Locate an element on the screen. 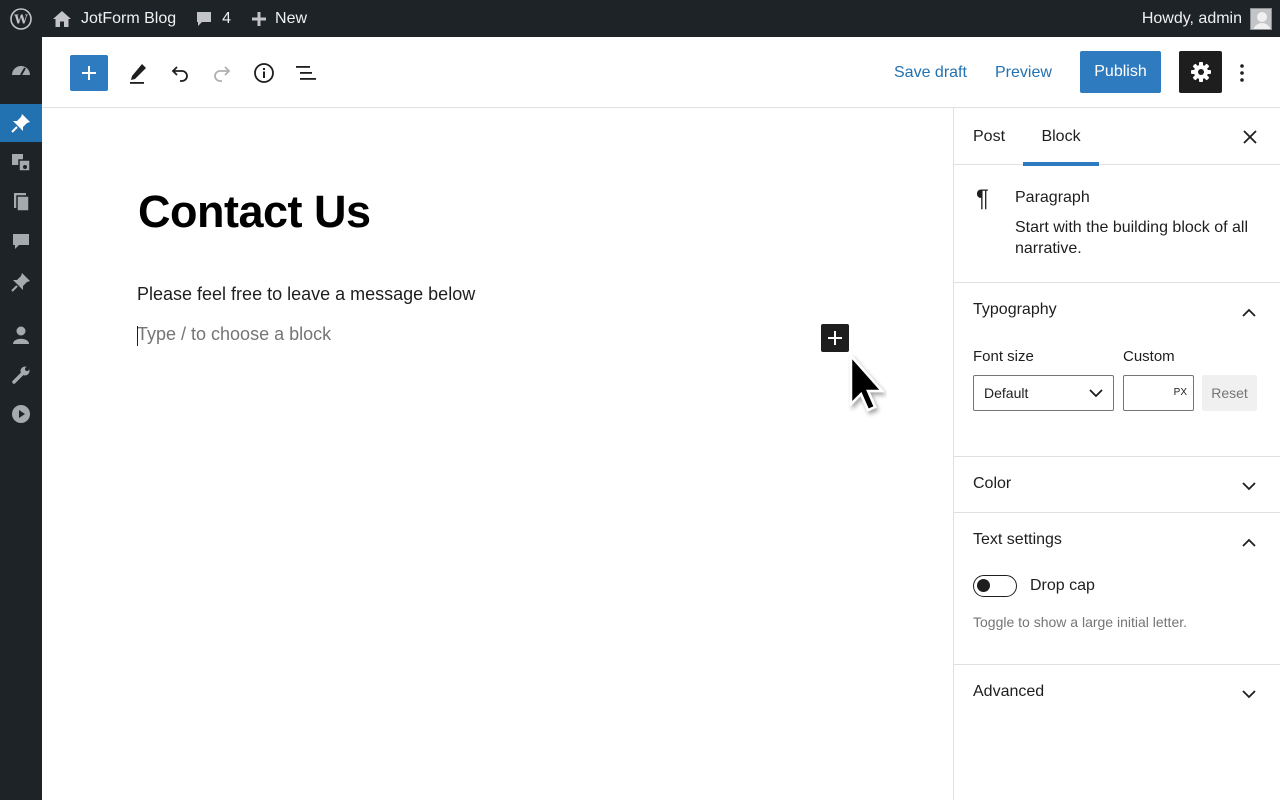 Image resolution: width=1280 pixels, height=800 pixels. admin-menu is located at coordinates (21, 418).